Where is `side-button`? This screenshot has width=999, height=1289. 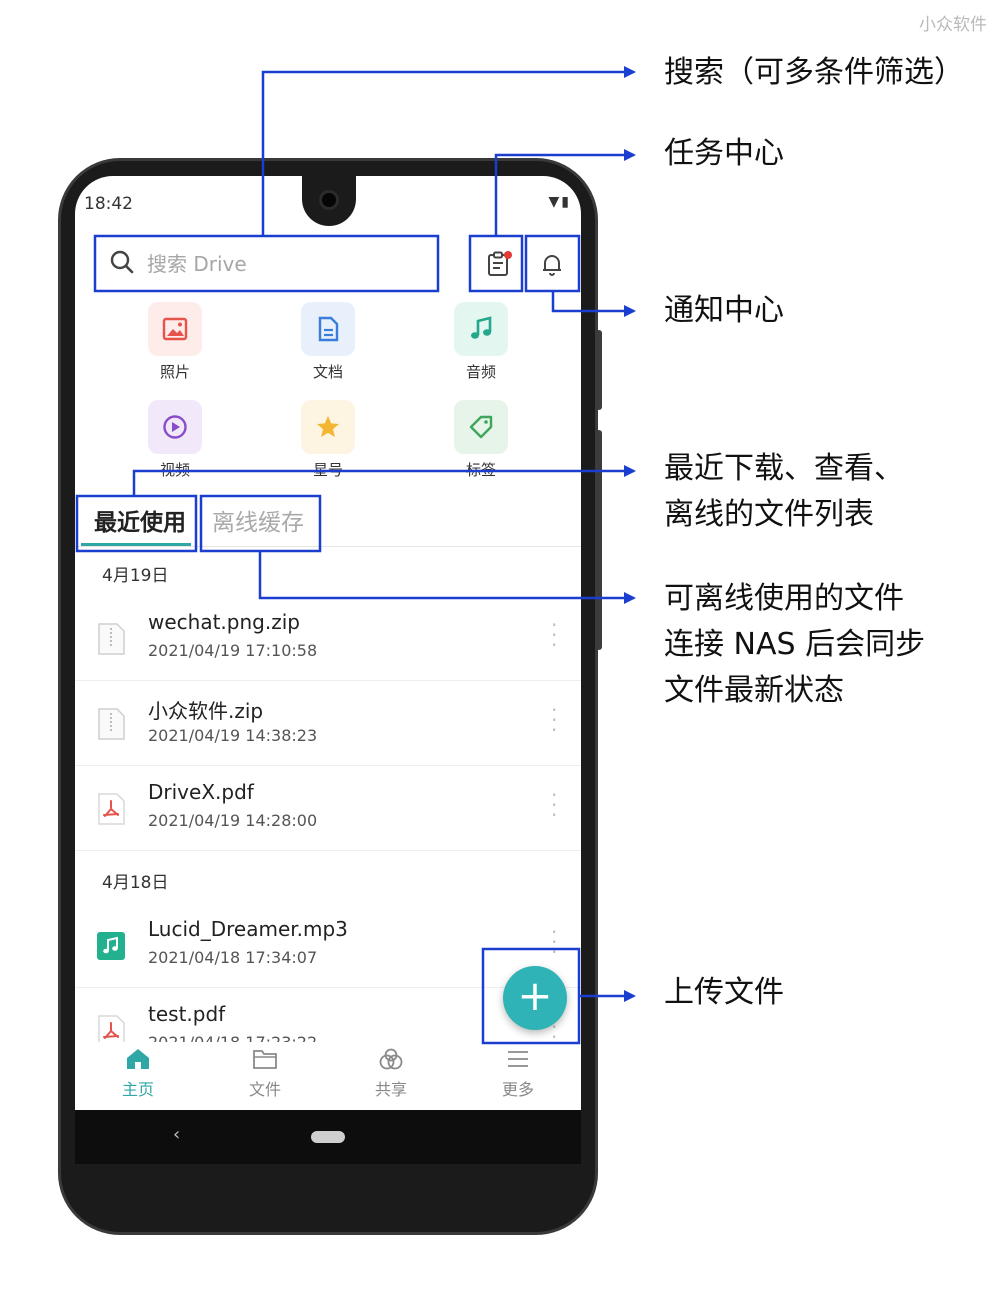 side-button is located at coordinates (599, 540).